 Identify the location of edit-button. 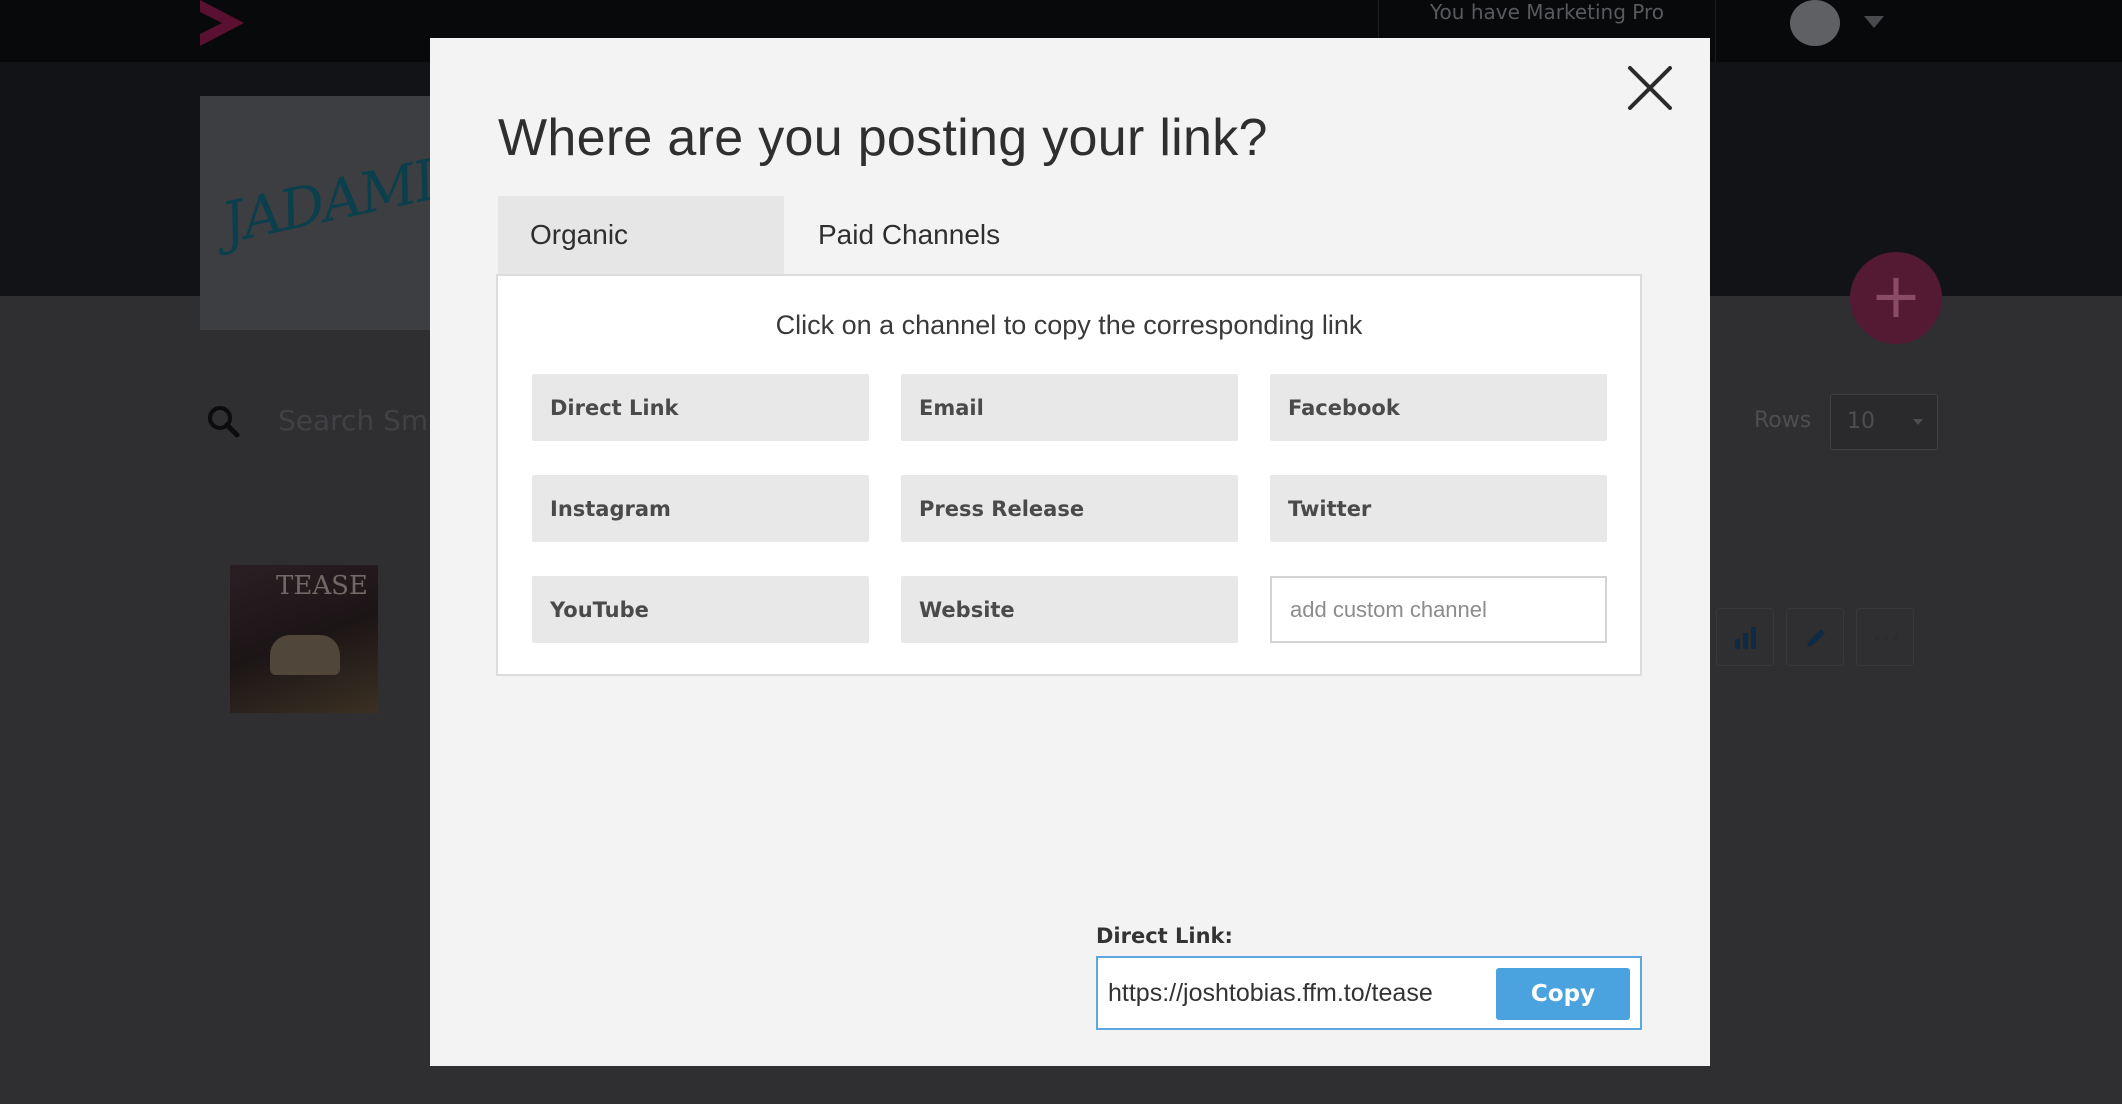
(1815, 637).